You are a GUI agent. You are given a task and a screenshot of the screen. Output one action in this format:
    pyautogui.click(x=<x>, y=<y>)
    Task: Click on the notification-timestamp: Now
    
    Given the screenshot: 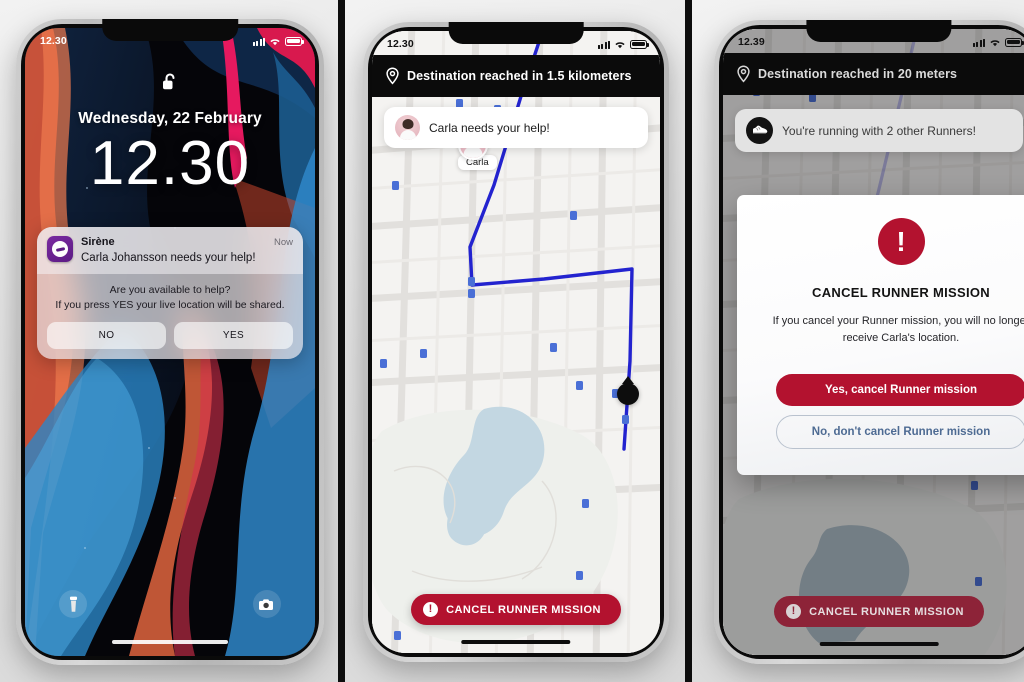 What is the action you would take?
    pyautogui.click(x=283, y=242)
    